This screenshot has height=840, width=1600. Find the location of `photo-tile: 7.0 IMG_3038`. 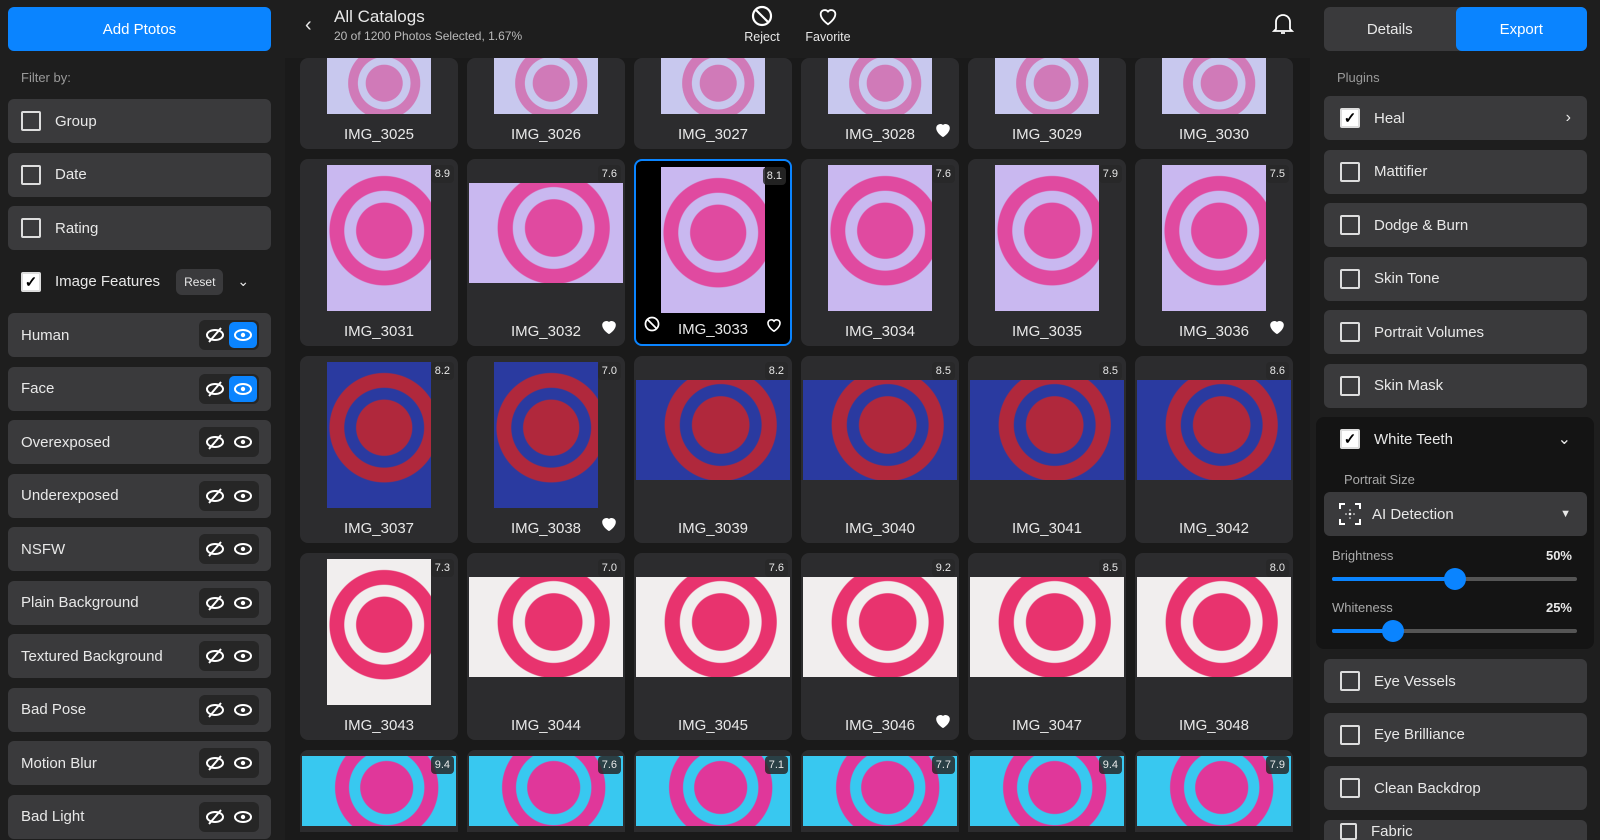

photo-tile: 7.0 IMG_3038 is located at coordinates (546, 449).